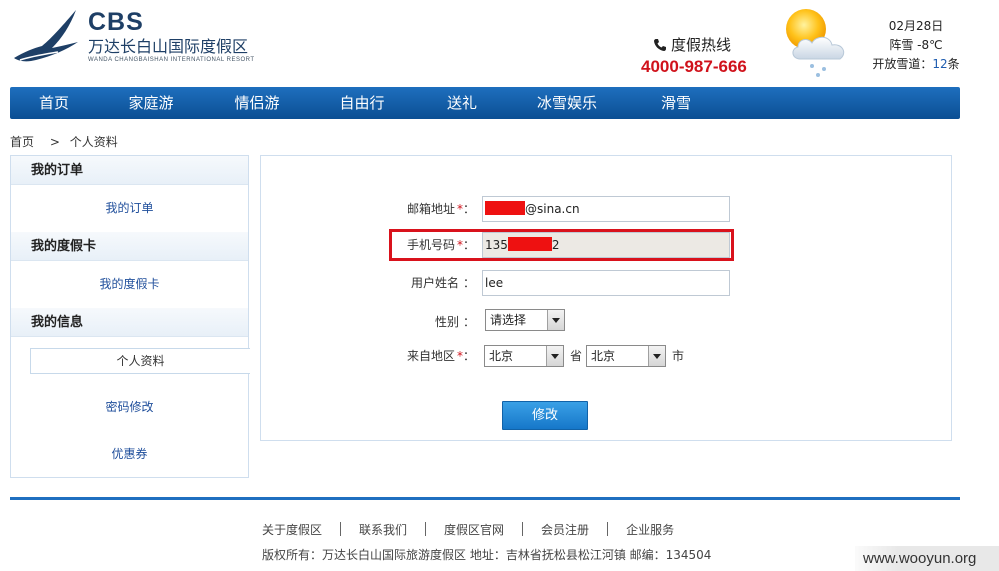 This screenshot has height=571, width=999. I want to click on city-unit: 市, so click(678, 356).